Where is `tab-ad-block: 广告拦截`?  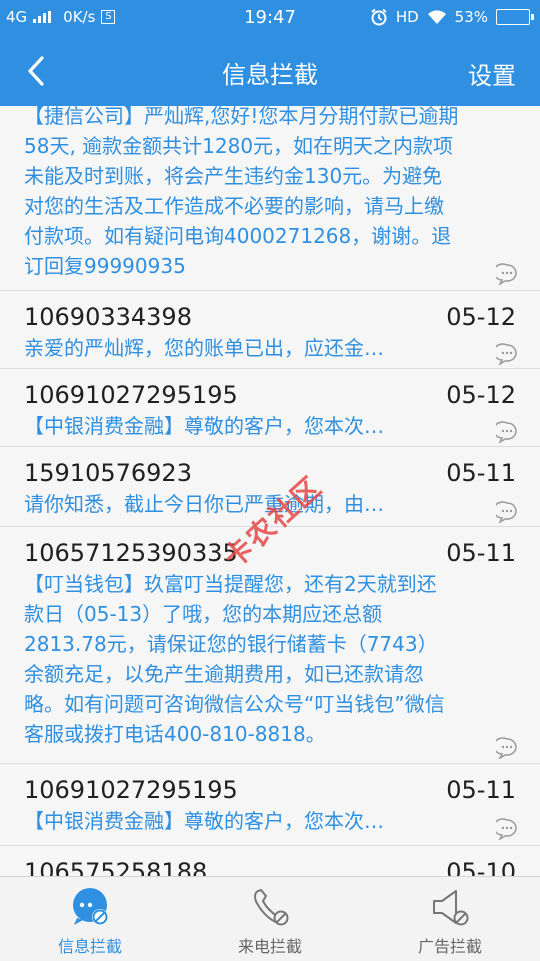
tab-ad-block: 广告拦截 is located at coordinates (450, 919).